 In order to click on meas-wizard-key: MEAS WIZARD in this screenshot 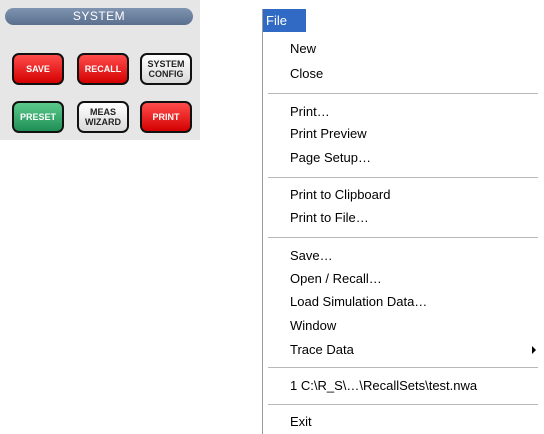, I will do `click(103, 117)`.